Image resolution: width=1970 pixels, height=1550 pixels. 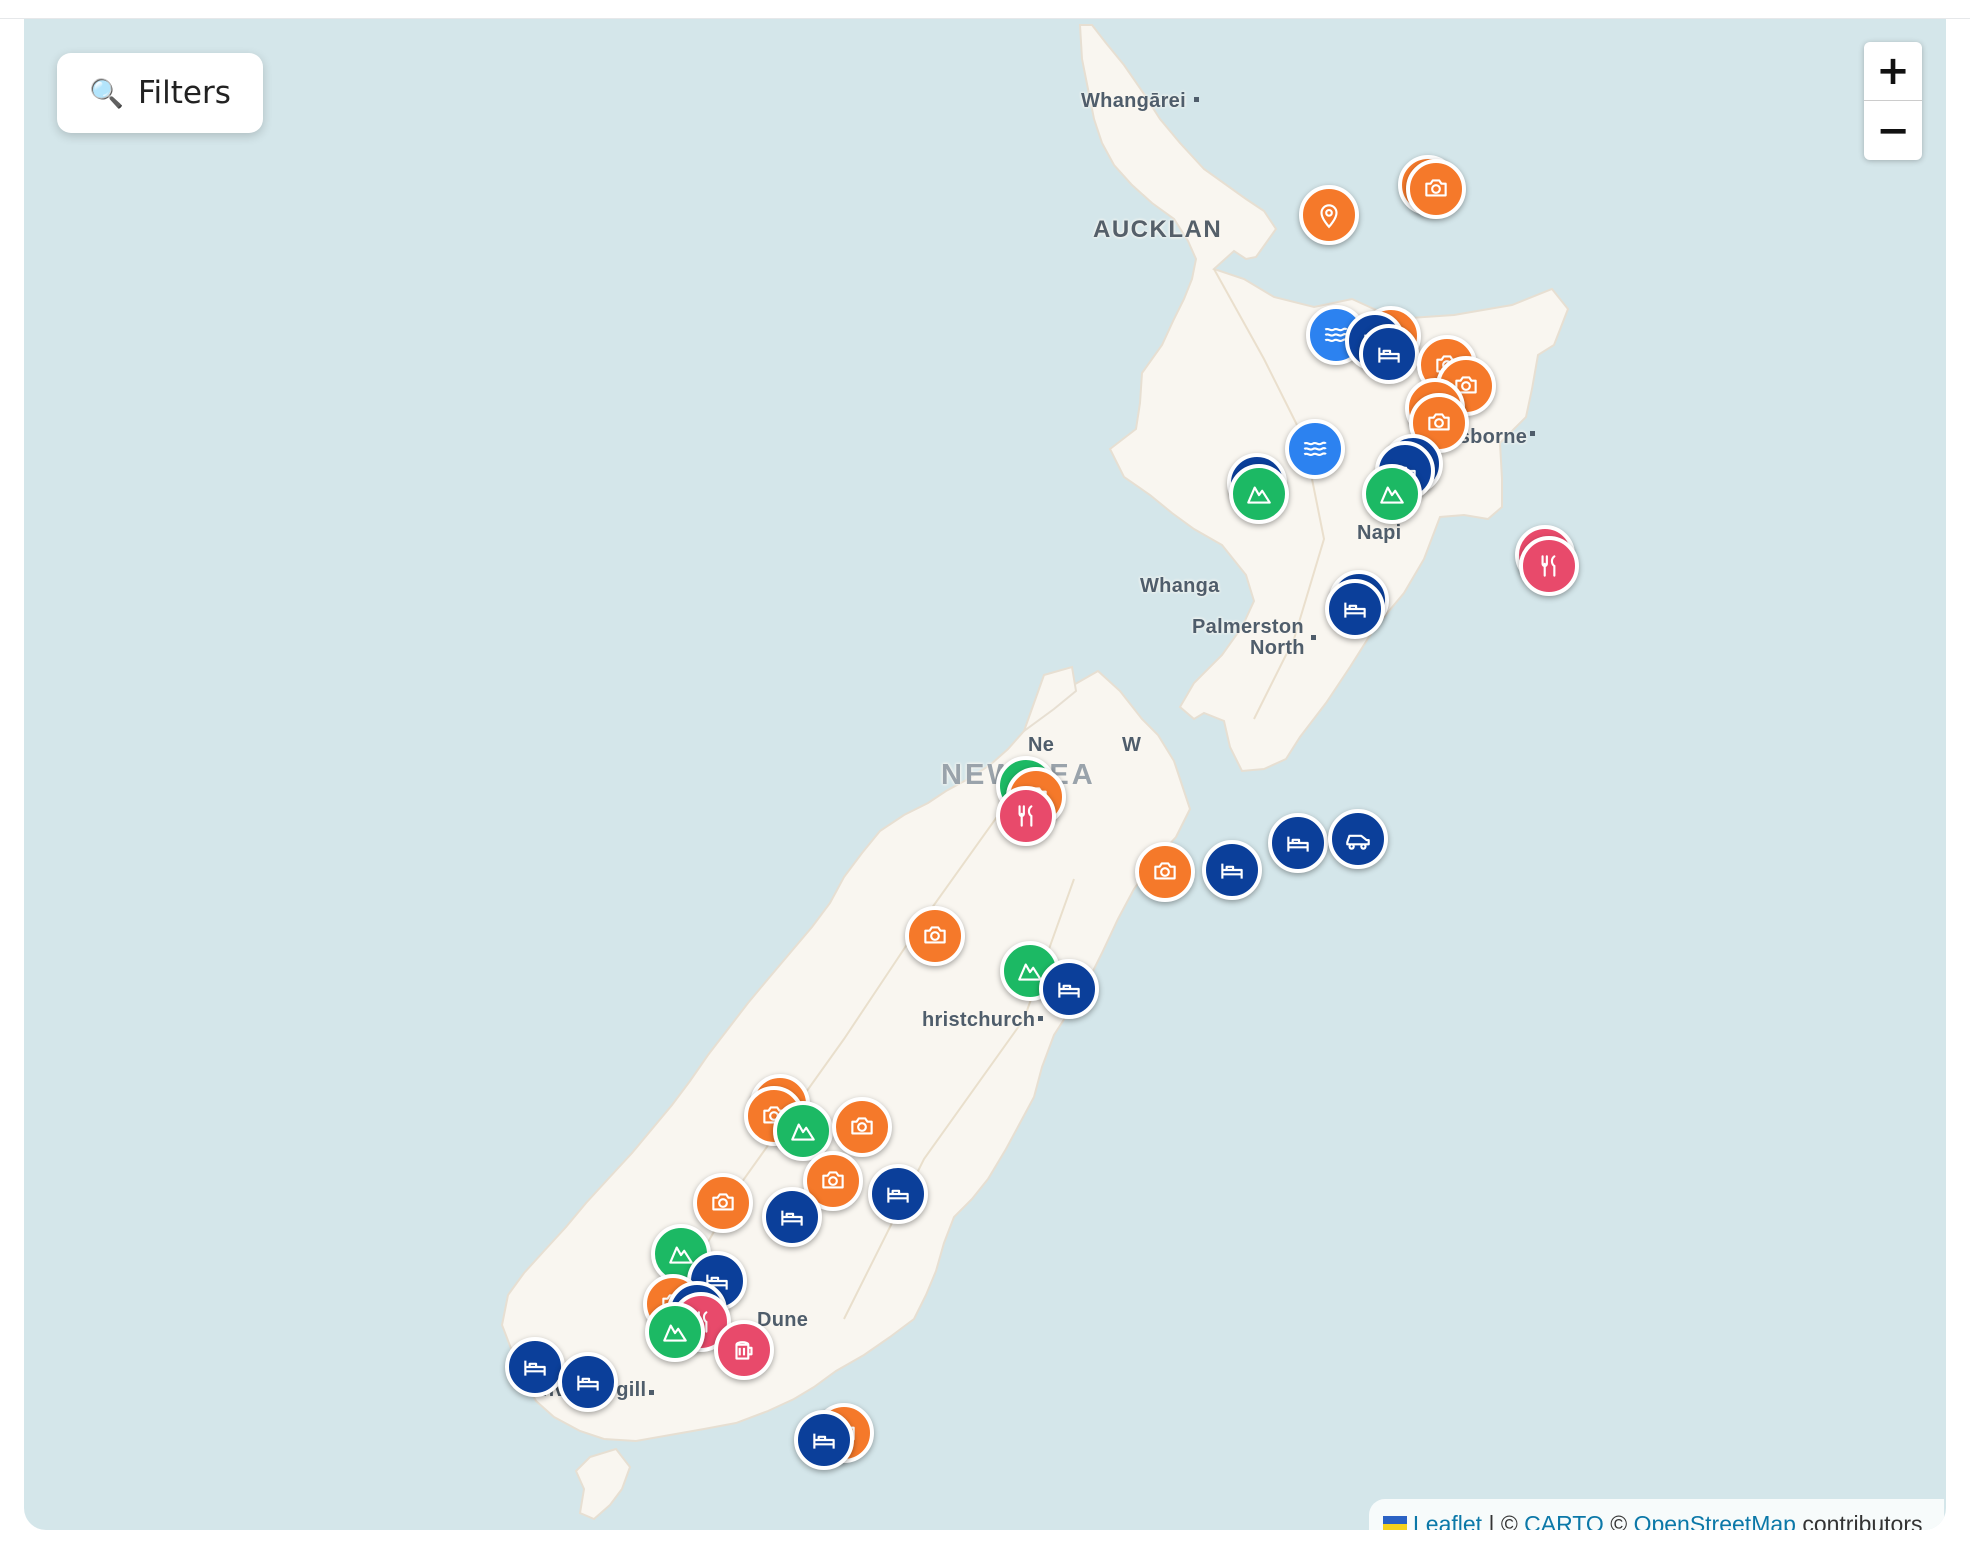 What do you see at coordinates (1041, 745) in the screenshot?
I see `place-label-nelson: Ne` at bounding box center [1041, 745].